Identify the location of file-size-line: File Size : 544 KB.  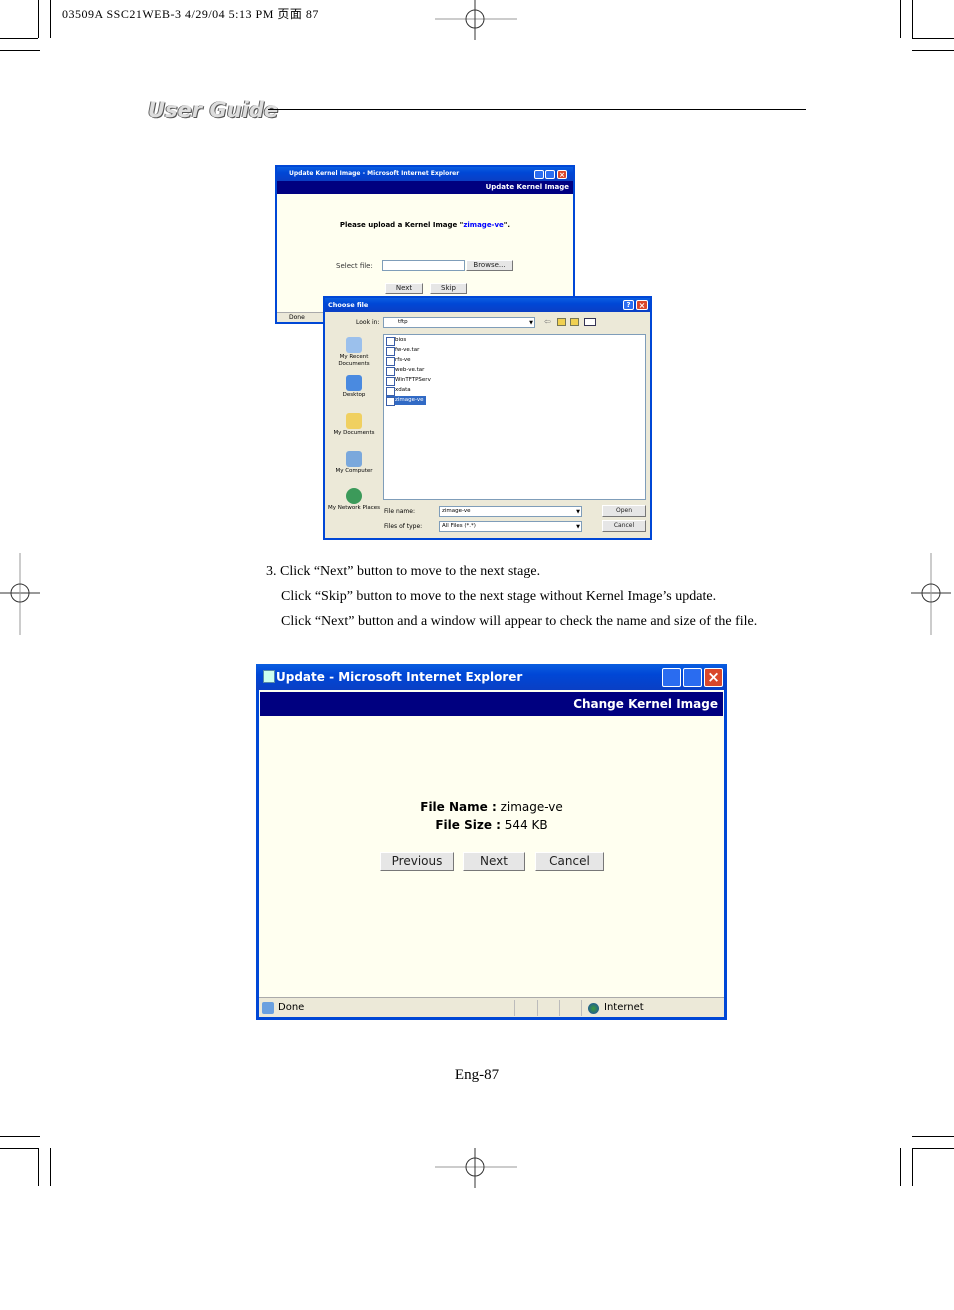
(491, 825).